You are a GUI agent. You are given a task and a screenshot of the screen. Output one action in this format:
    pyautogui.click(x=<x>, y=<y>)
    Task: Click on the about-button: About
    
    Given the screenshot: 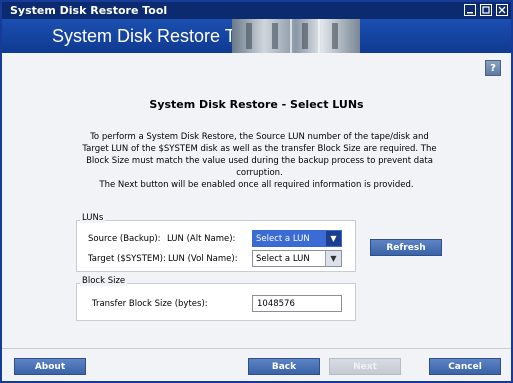 What is the action you would take?
    pyautogui.click(x=50, y=366)
    